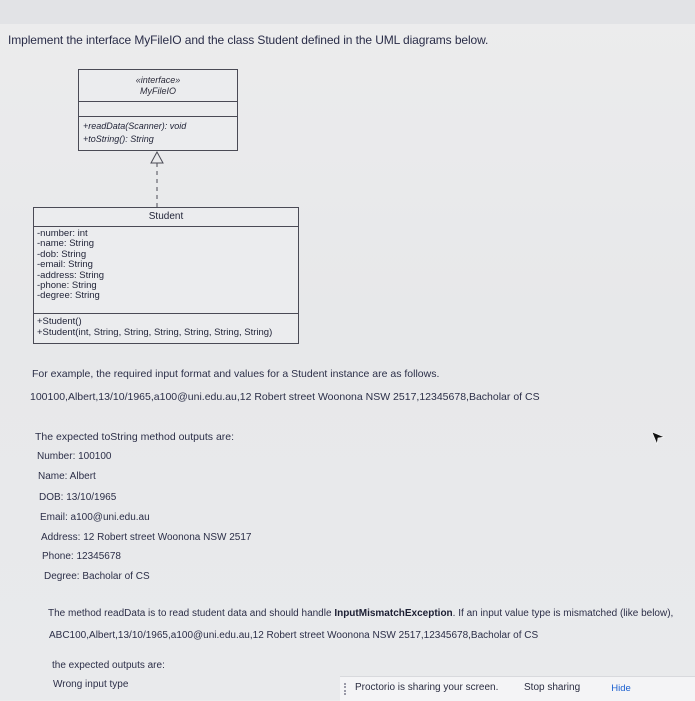 The height and width of the screenshot is (701, 695). What do you see at coordinates (91, 684) in the screenshot?
I see `wrong-input-line: Wrong input type` at bounding box center [91, 684].